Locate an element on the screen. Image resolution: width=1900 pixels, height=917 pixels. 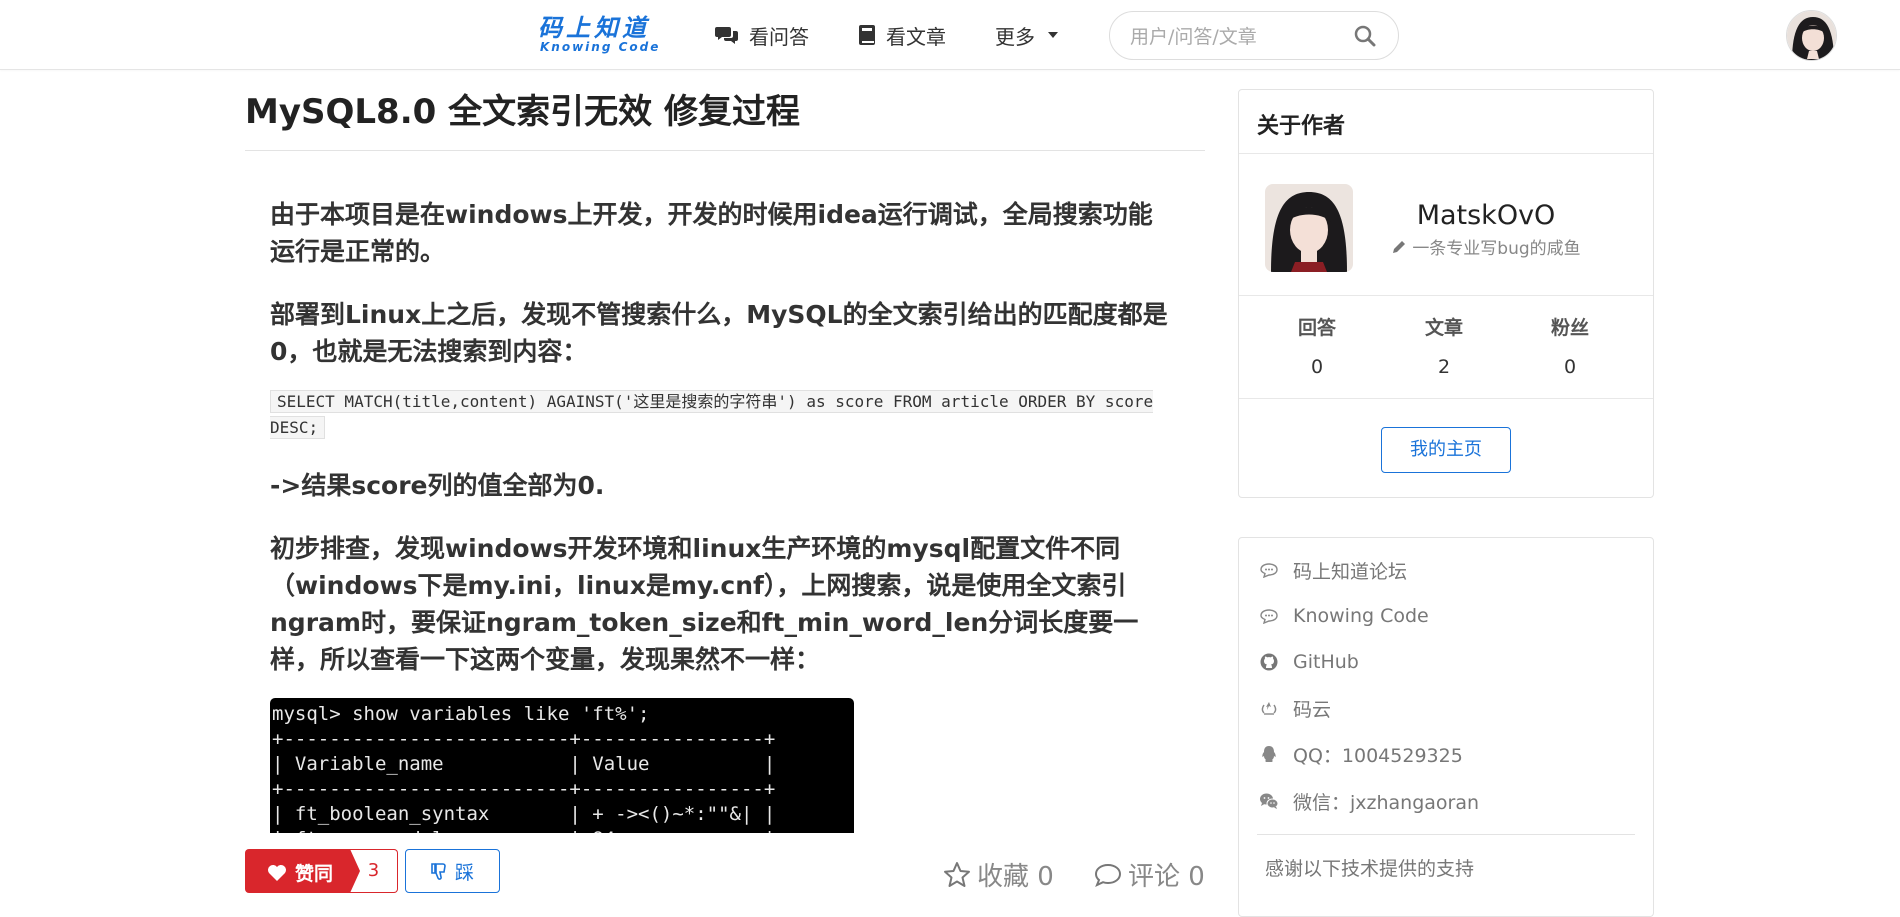
user-avatar is located at coordinates (1811, 35).